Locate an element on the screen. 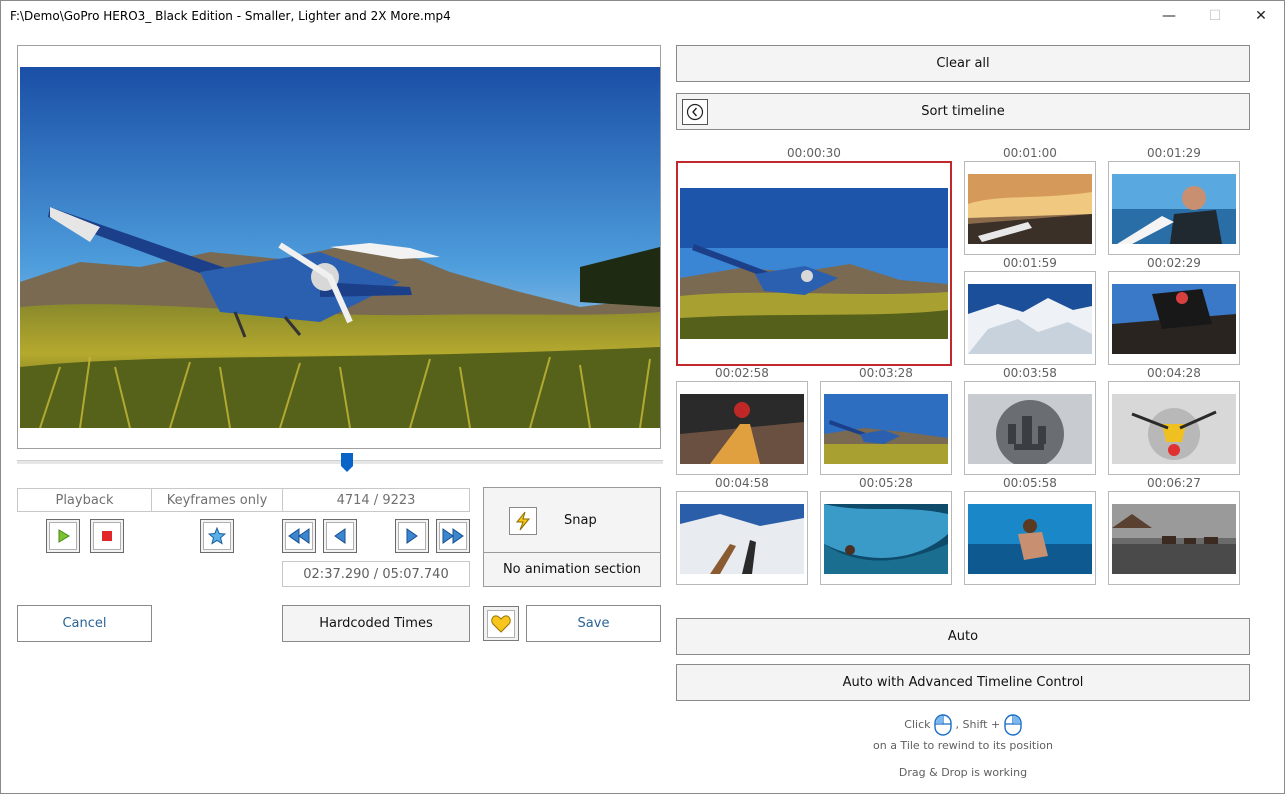  star-icon is located at coordinates (217, 536).